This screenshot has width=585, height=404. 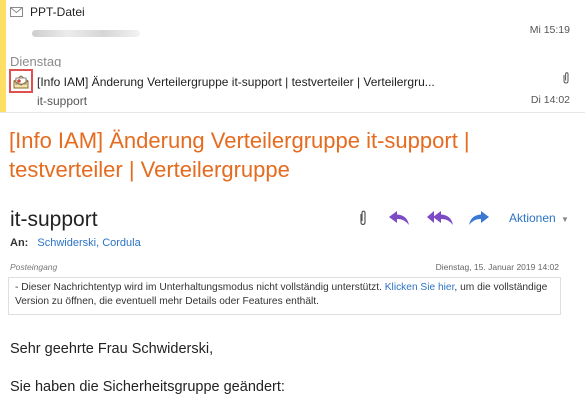 What do you see at coordinates (88, 243) in the screenshot?
I see `recipient-link: Schwiderski, Cordula` at bounding box center [88, 243].